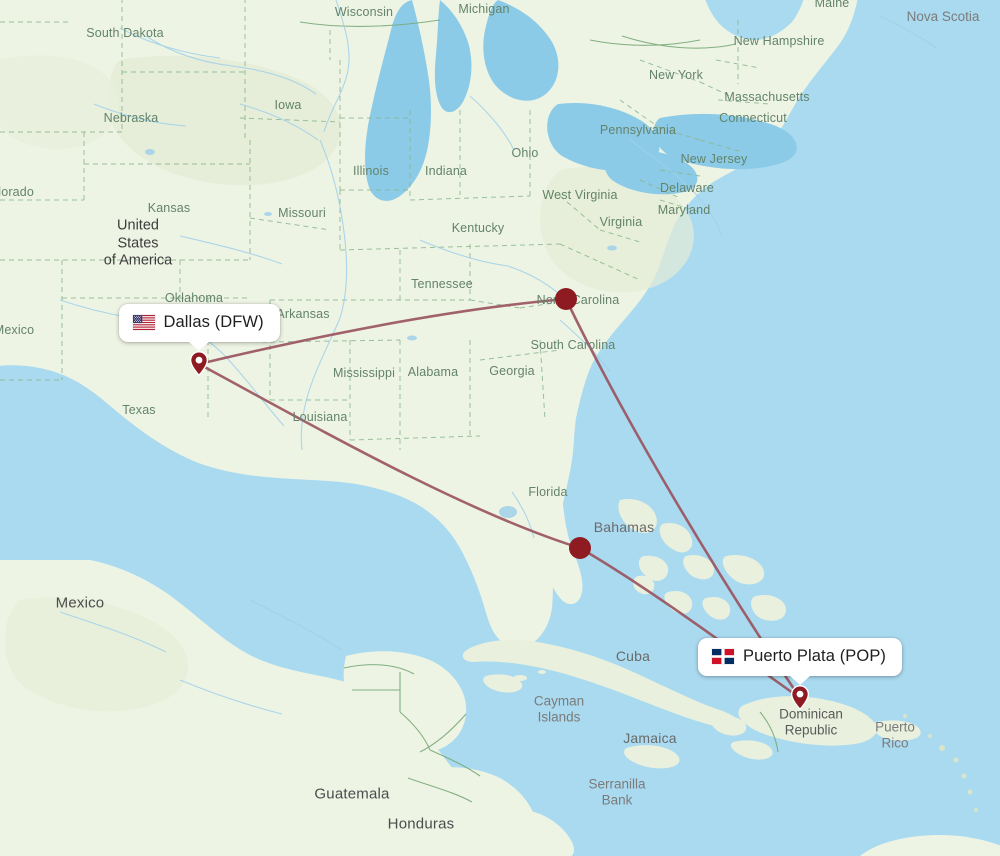 The height and width of the screenshot is (856, 1000). What do you see at coordinates (213, 322) in the screenshot?
I see `airport-callout-label-dfw: Dallas (DFW)` at bounding box center [213, 322].